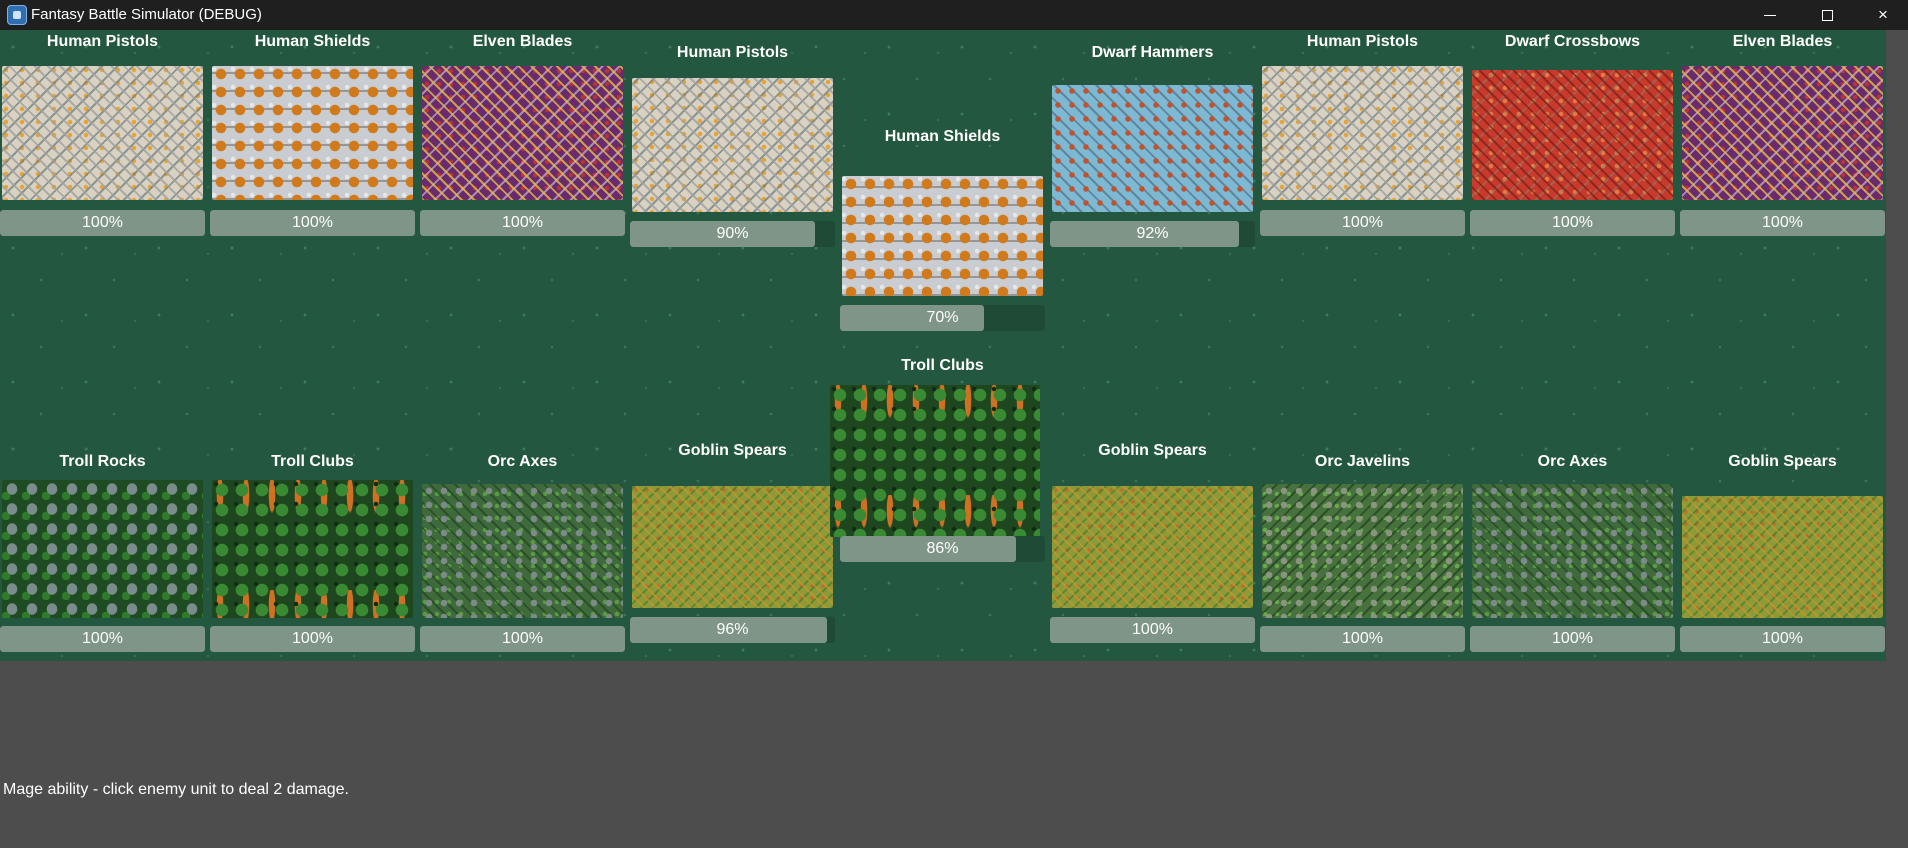 This screenshot has width=1908, height=848. Describe the element at coordinates (1572, 41) in the screenshot. I see `unit-name: Dwarf Crossbows` at that location.